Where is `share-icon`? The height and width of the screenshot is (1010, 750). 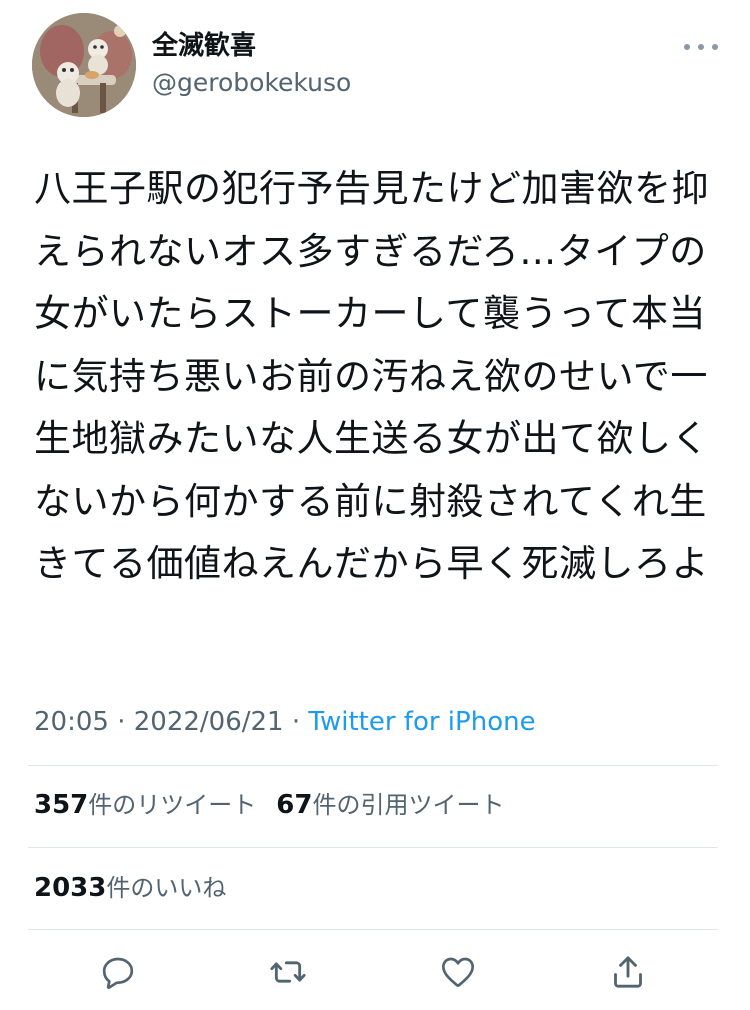
share-icon is located at coordinates (628, 972).